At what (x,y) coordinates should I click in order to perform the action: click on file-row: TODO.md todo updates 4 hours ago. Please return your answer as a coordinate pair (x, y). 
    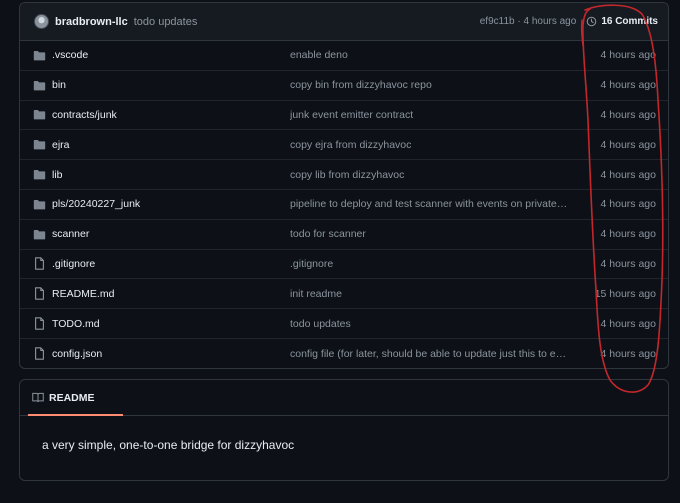
    Looking at the image, I should click on (344, 324).